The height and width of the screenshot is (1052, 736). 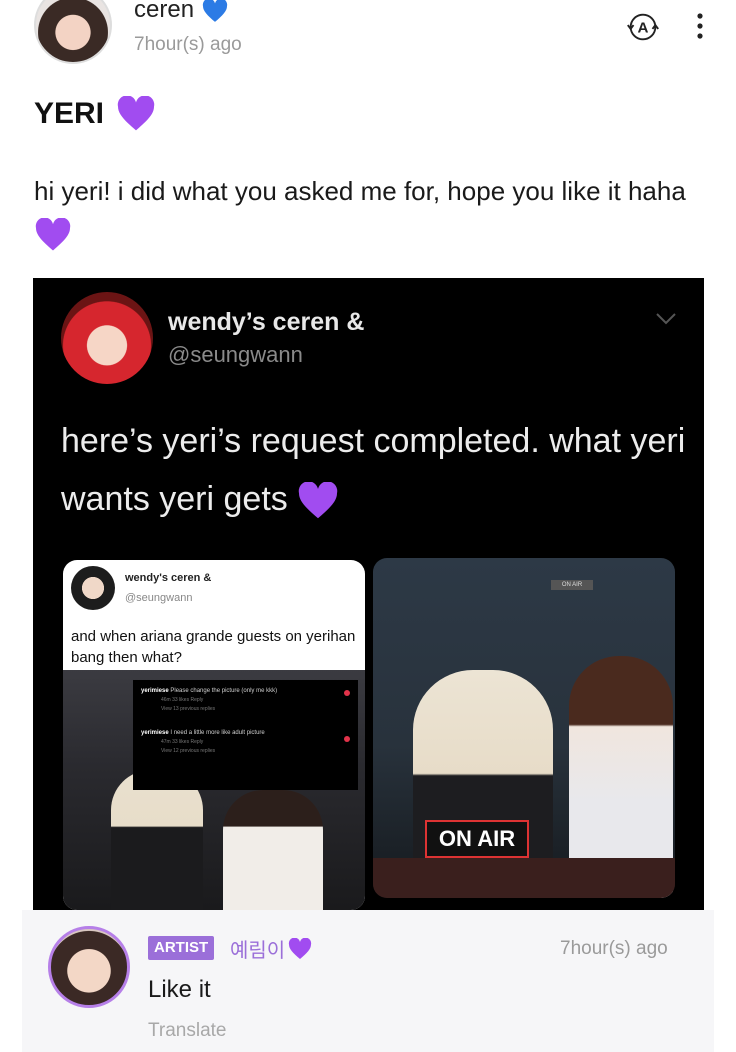 I want to click on post-title-text: YERI, so click(x=69, y=113).